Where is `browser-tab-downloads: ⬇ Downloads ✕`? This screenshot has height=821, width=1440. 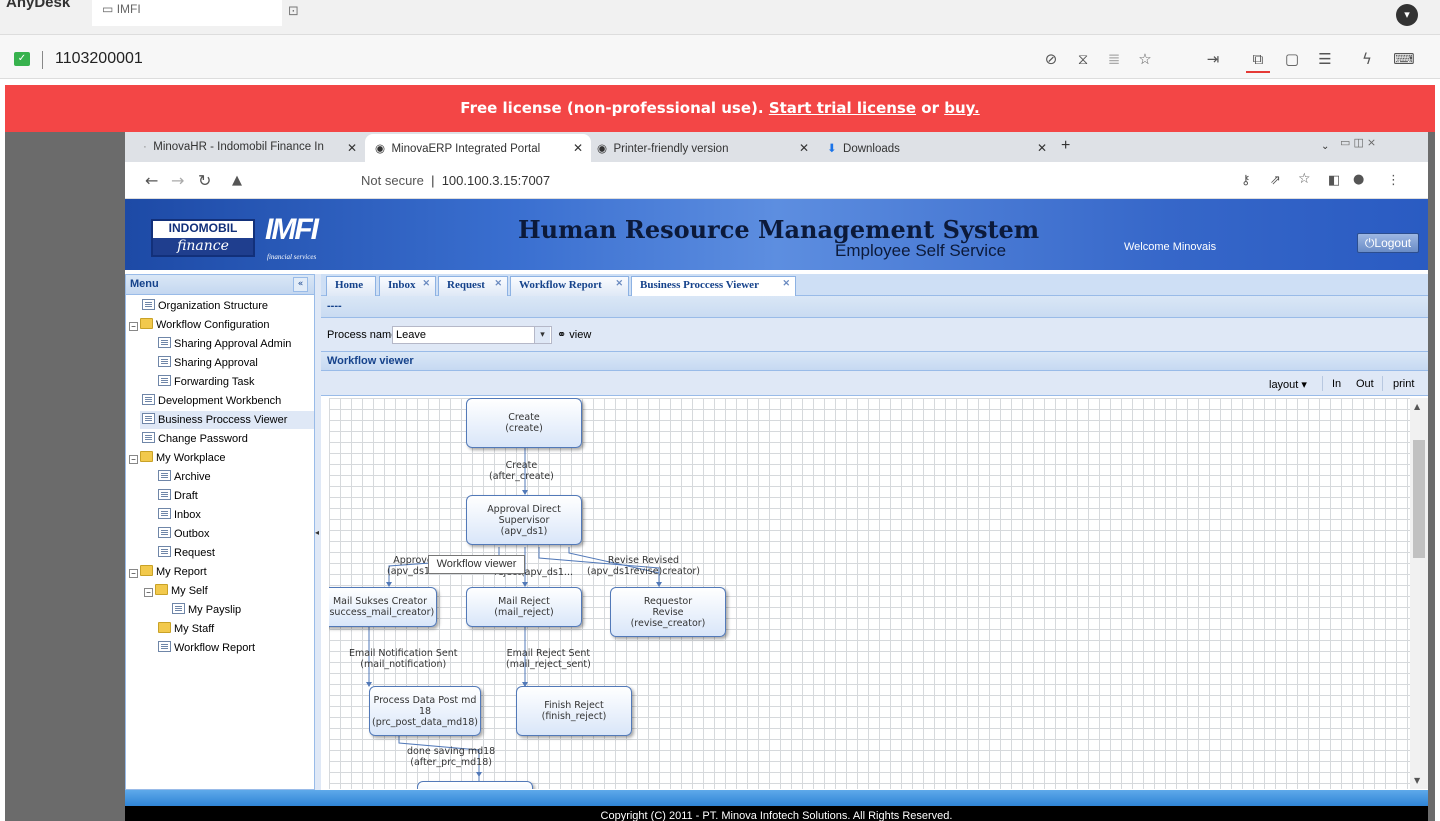
browser-tab-downloads: ⬇ Downloads ✕ is located at coordinates (941, 148).